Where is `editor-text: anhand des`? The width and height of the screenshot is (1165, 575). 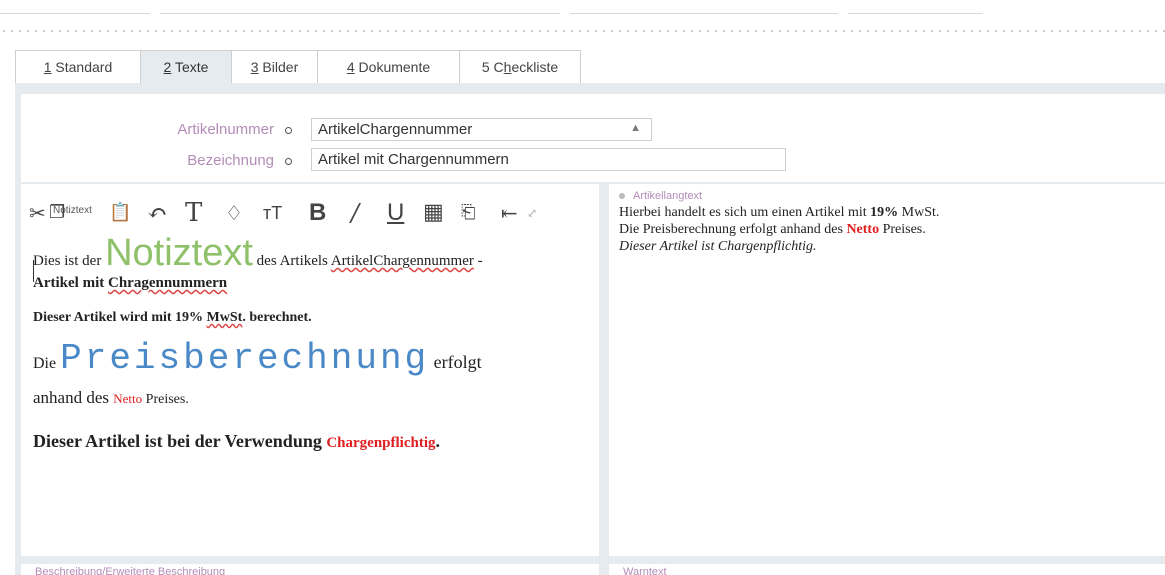 editor-text: anhand des is located at coordinates (73, 397).